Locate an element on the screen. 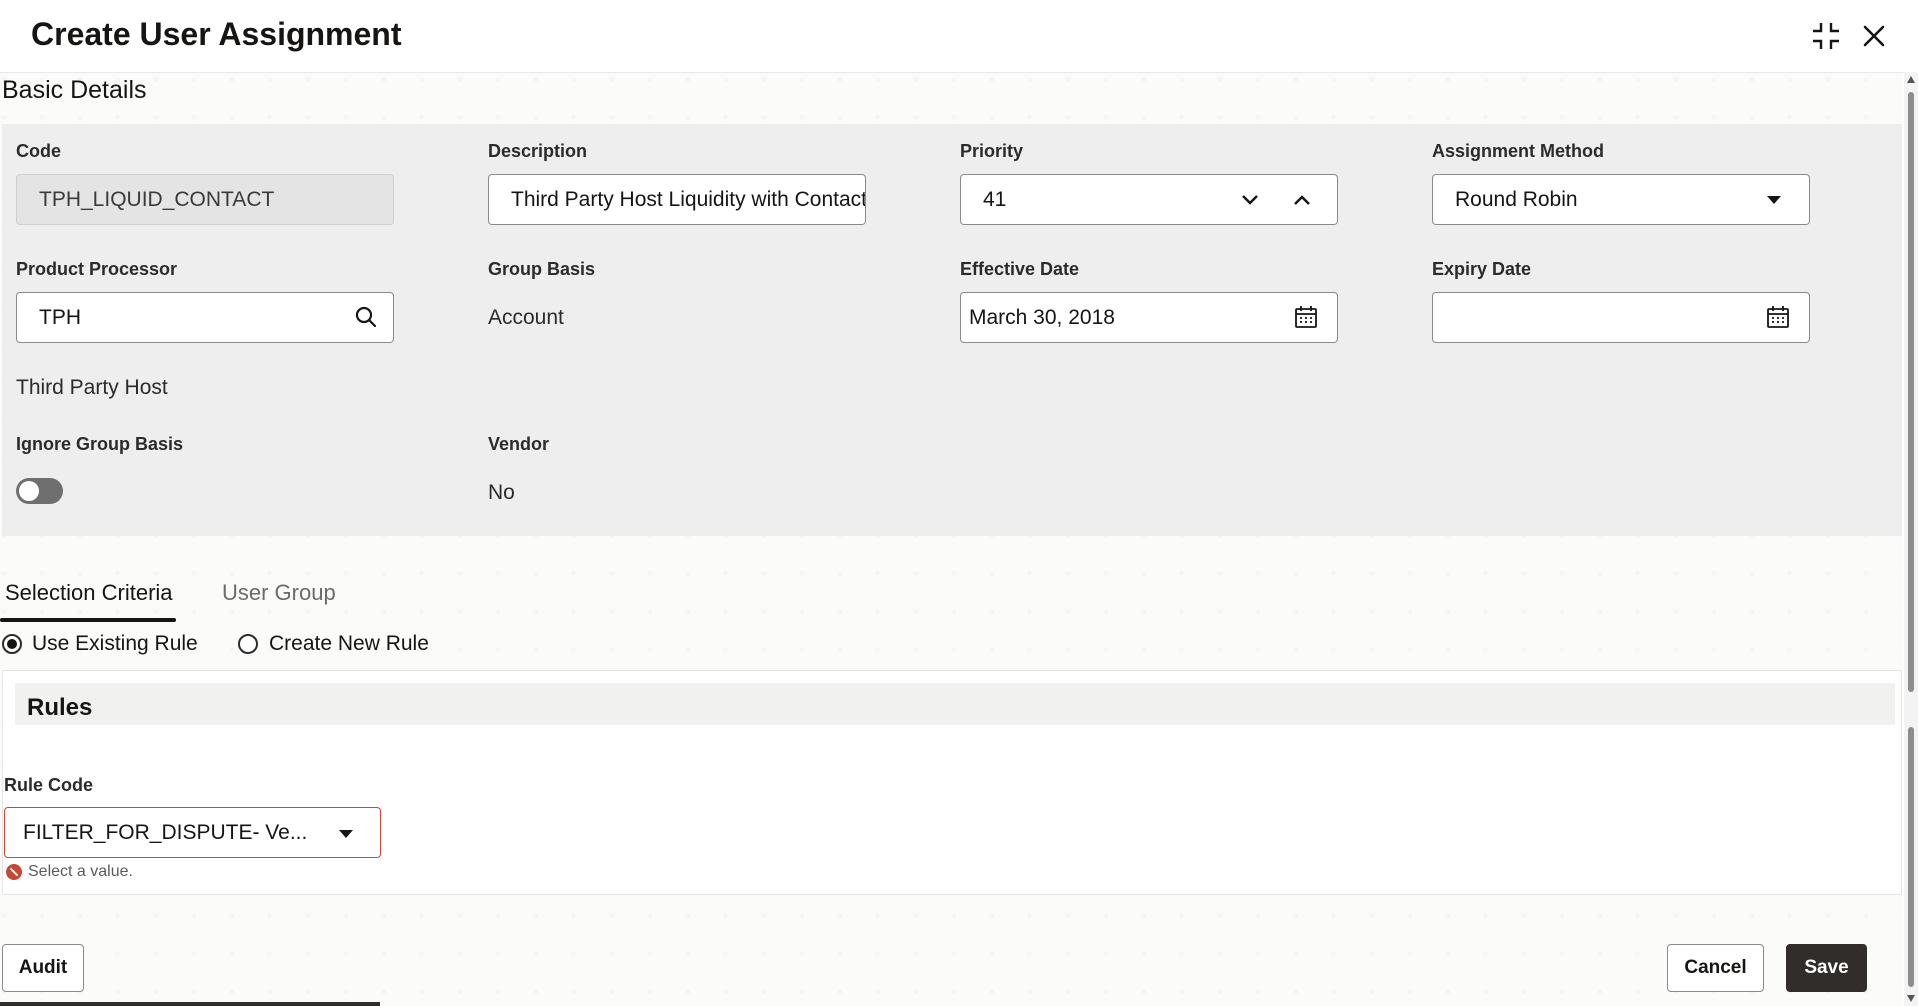 This screenshot has height=1006, width=1918. dialog-title: Create User Assignment is located at coordinates (216, 34).